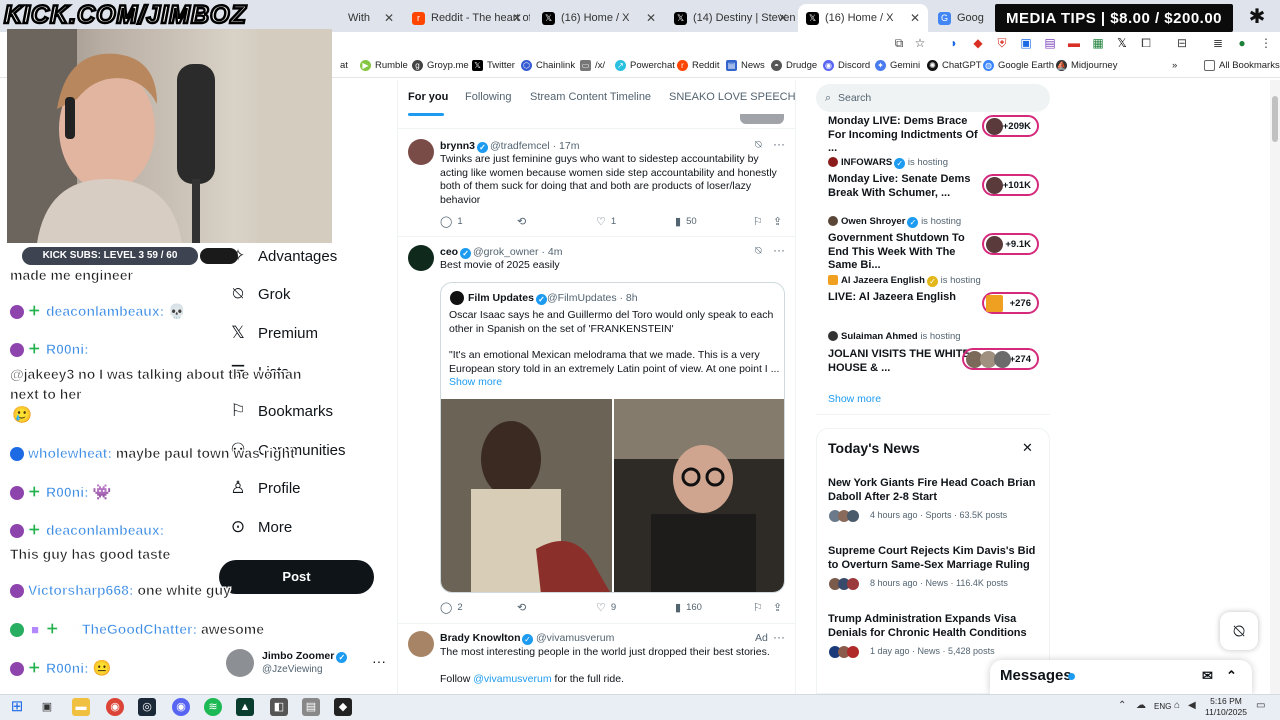  I want to click on nav-grok: ⍉ Grok, so click(259, 294).